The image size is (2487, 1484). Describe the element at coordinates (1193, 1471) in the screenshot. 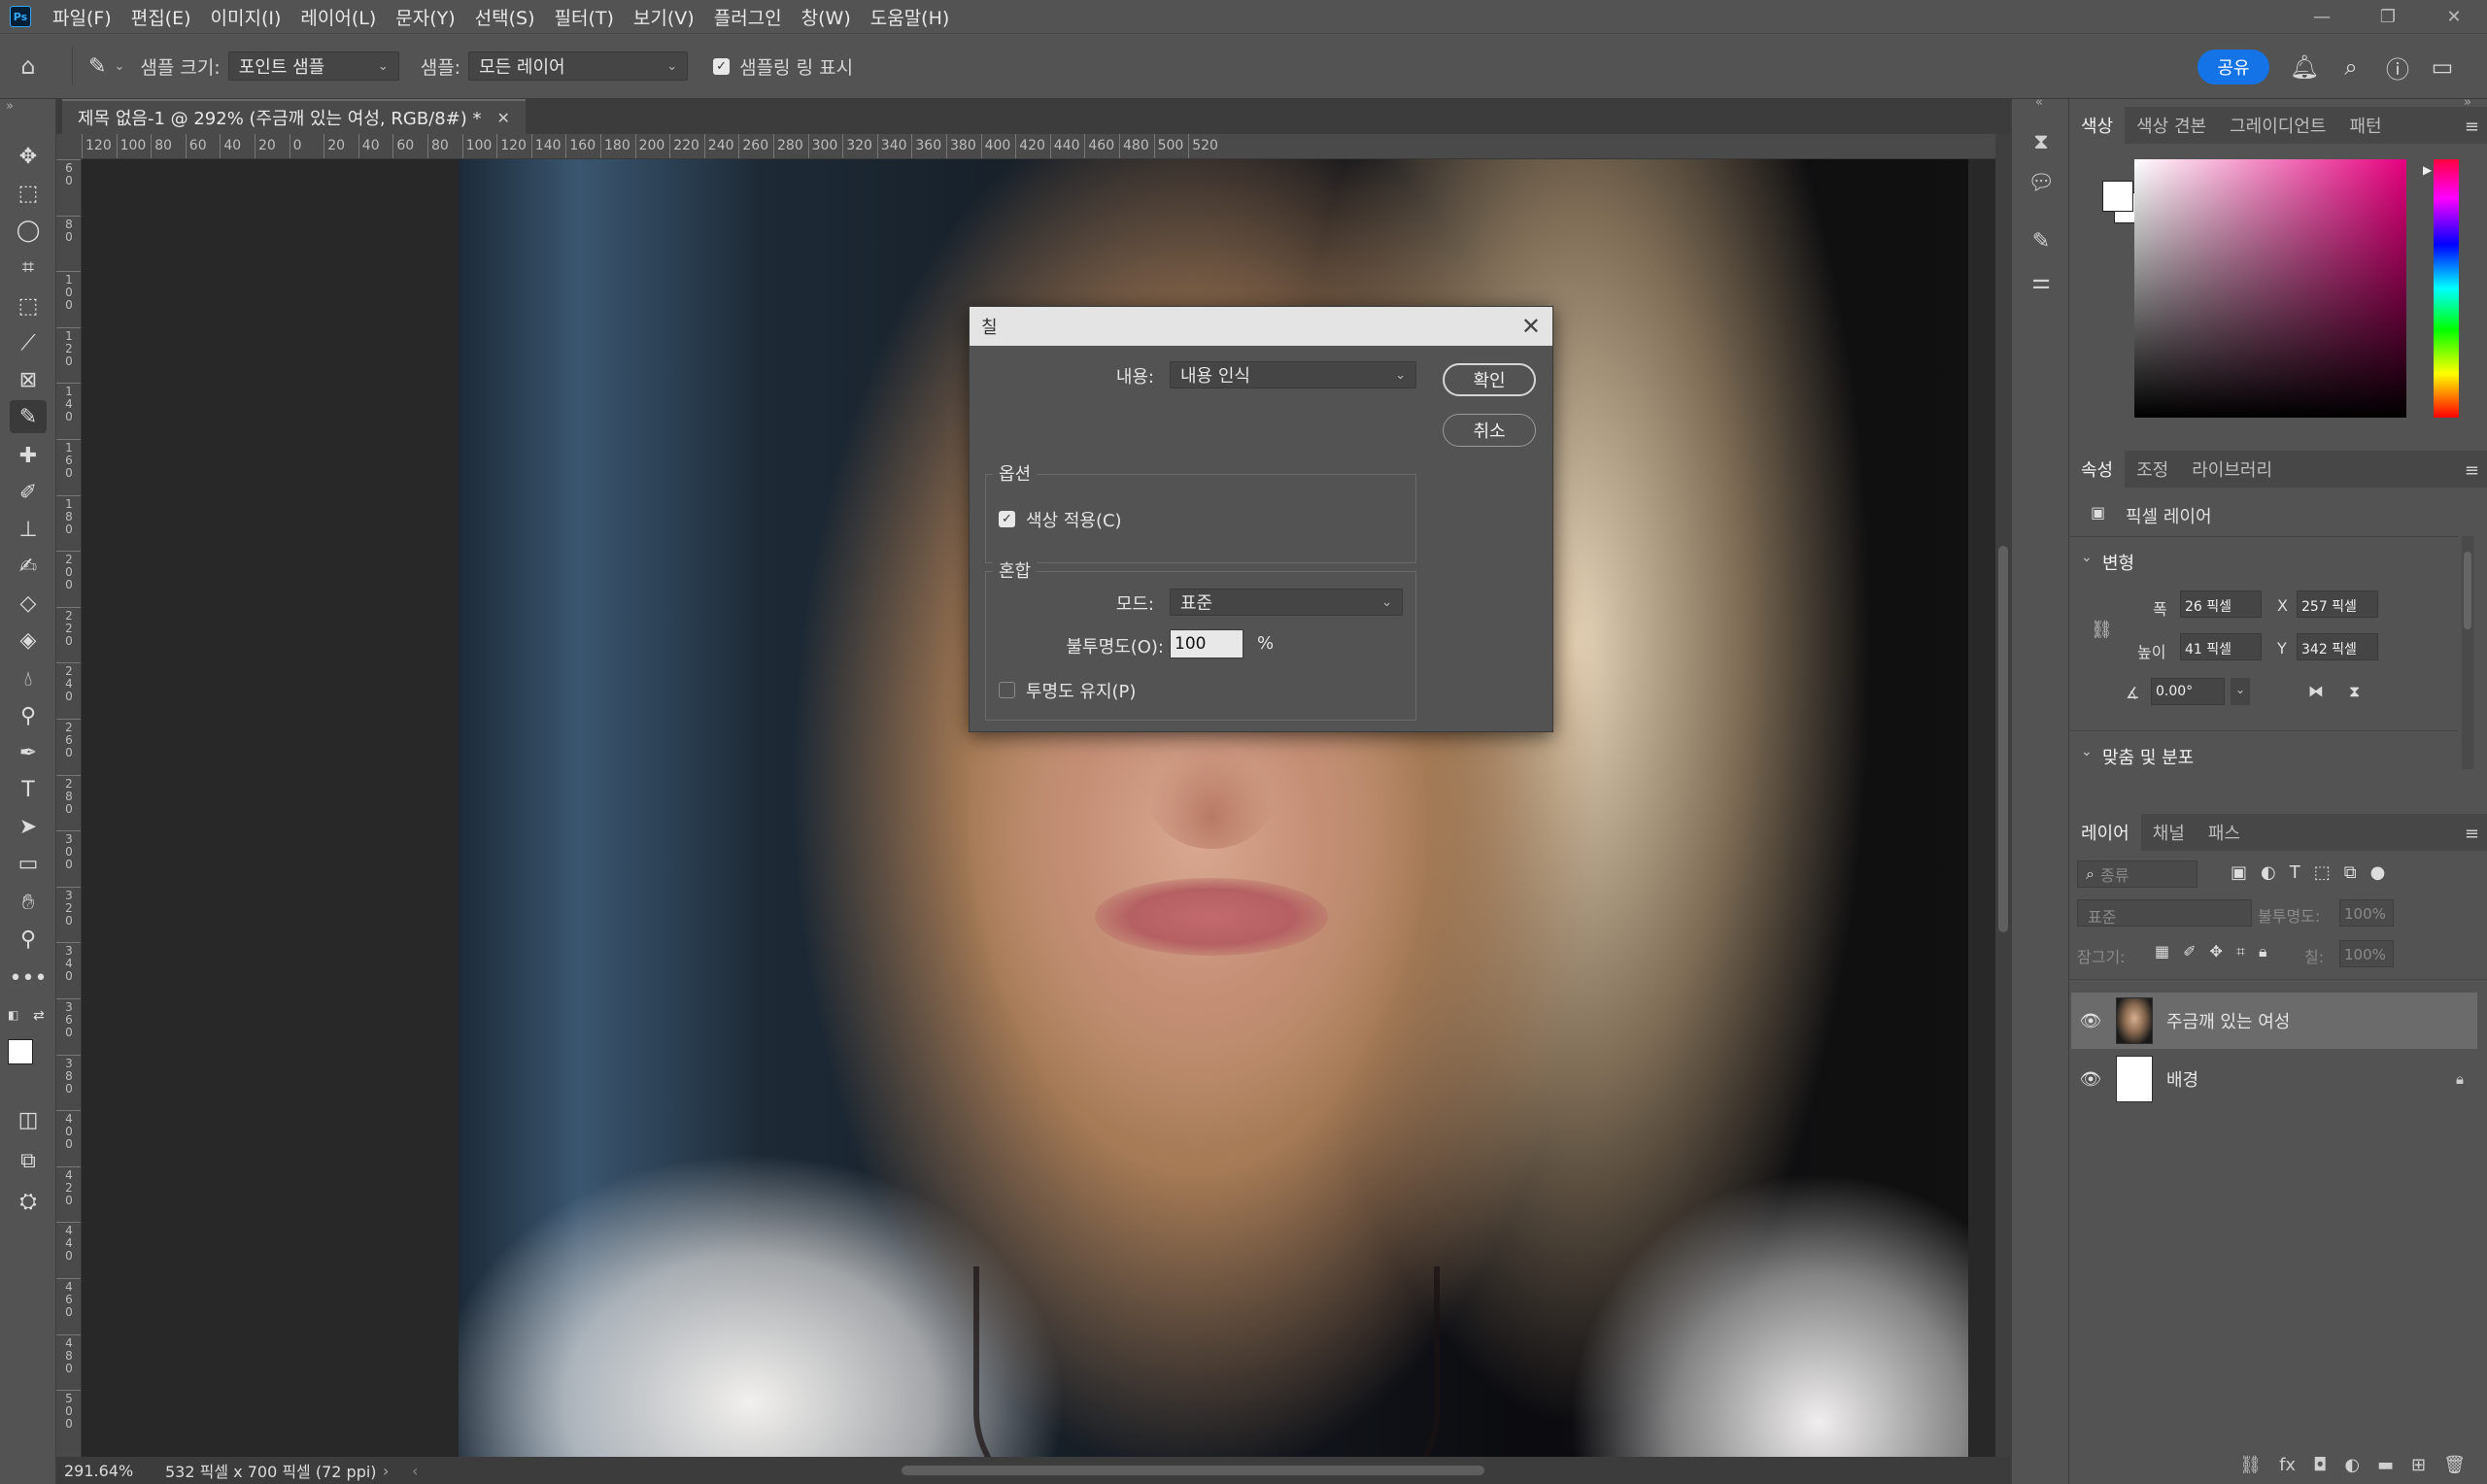

I see `horizontal-scroll-thumb` at that location.